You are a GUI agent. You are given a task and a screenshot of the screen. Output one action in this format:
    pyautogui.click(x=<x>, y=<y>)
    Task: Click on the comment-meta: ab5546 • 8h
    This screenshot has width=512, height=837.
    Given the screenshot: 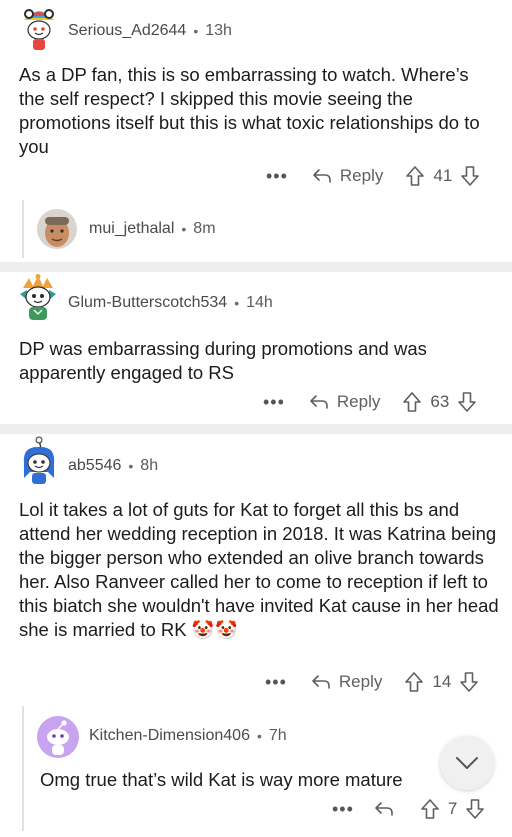 What is the action you would take?
    pyautogui.click(x=113, y=466)
    